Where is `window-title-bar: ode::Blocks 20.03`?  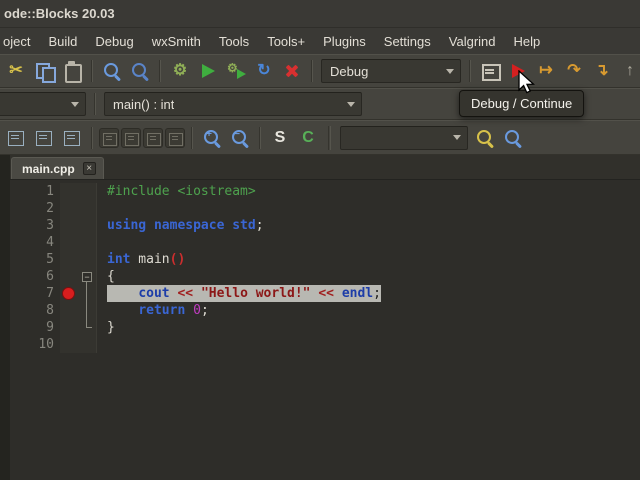
window-title-bar: ode::Blocks 20.03 is located at coordinates (320, 14).